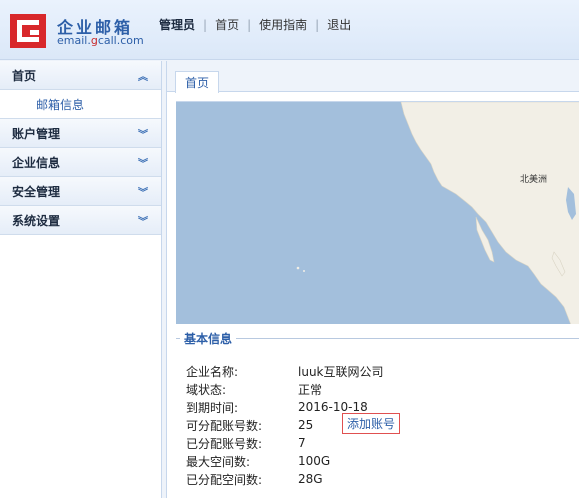  I want to click on sidebar-group-label: 首页, so click(24, 75).